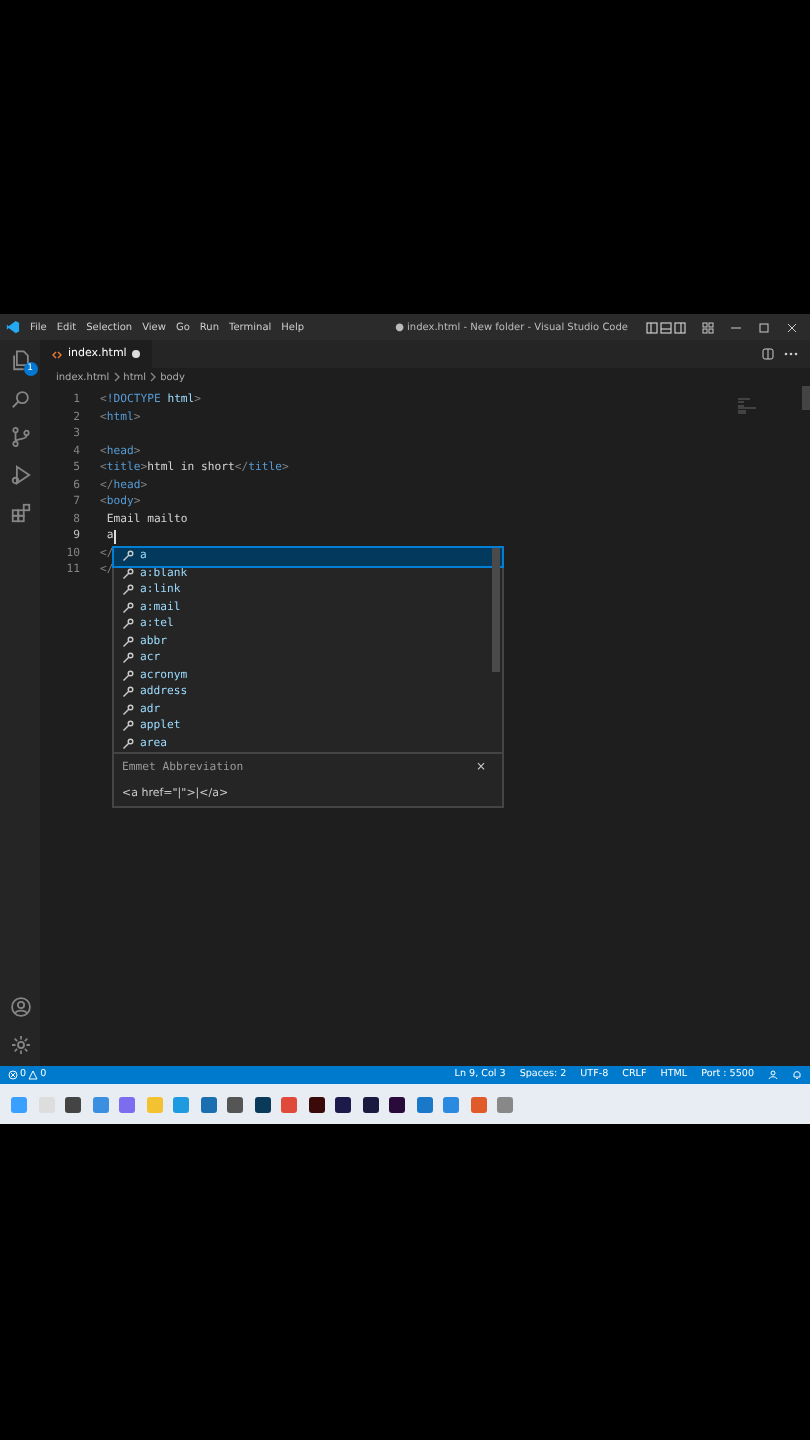 Image resolution: width=810 pixels, height=1440 pixels. I want to click on split-editor-icon, so click(768, 354).